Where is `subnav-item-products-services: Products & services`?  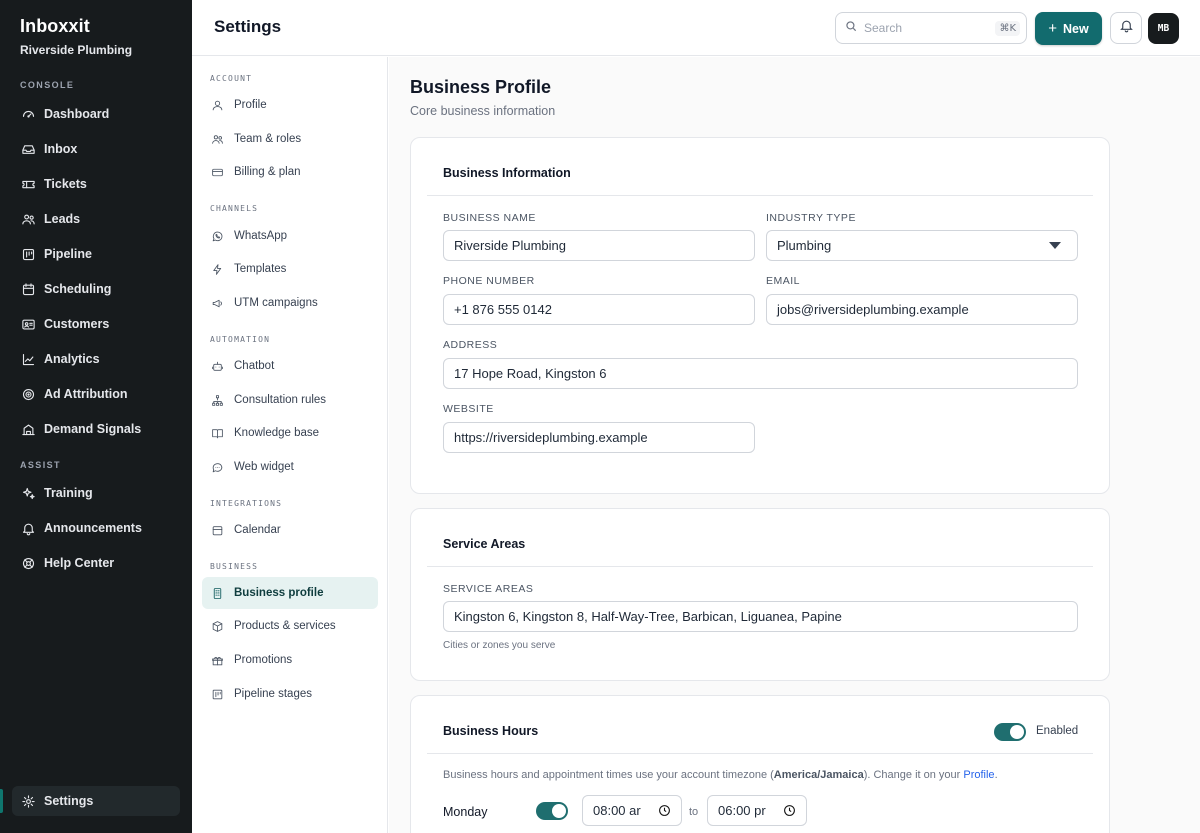 subnav-item-products-services: Products & services is located at coordinates (290, 626).